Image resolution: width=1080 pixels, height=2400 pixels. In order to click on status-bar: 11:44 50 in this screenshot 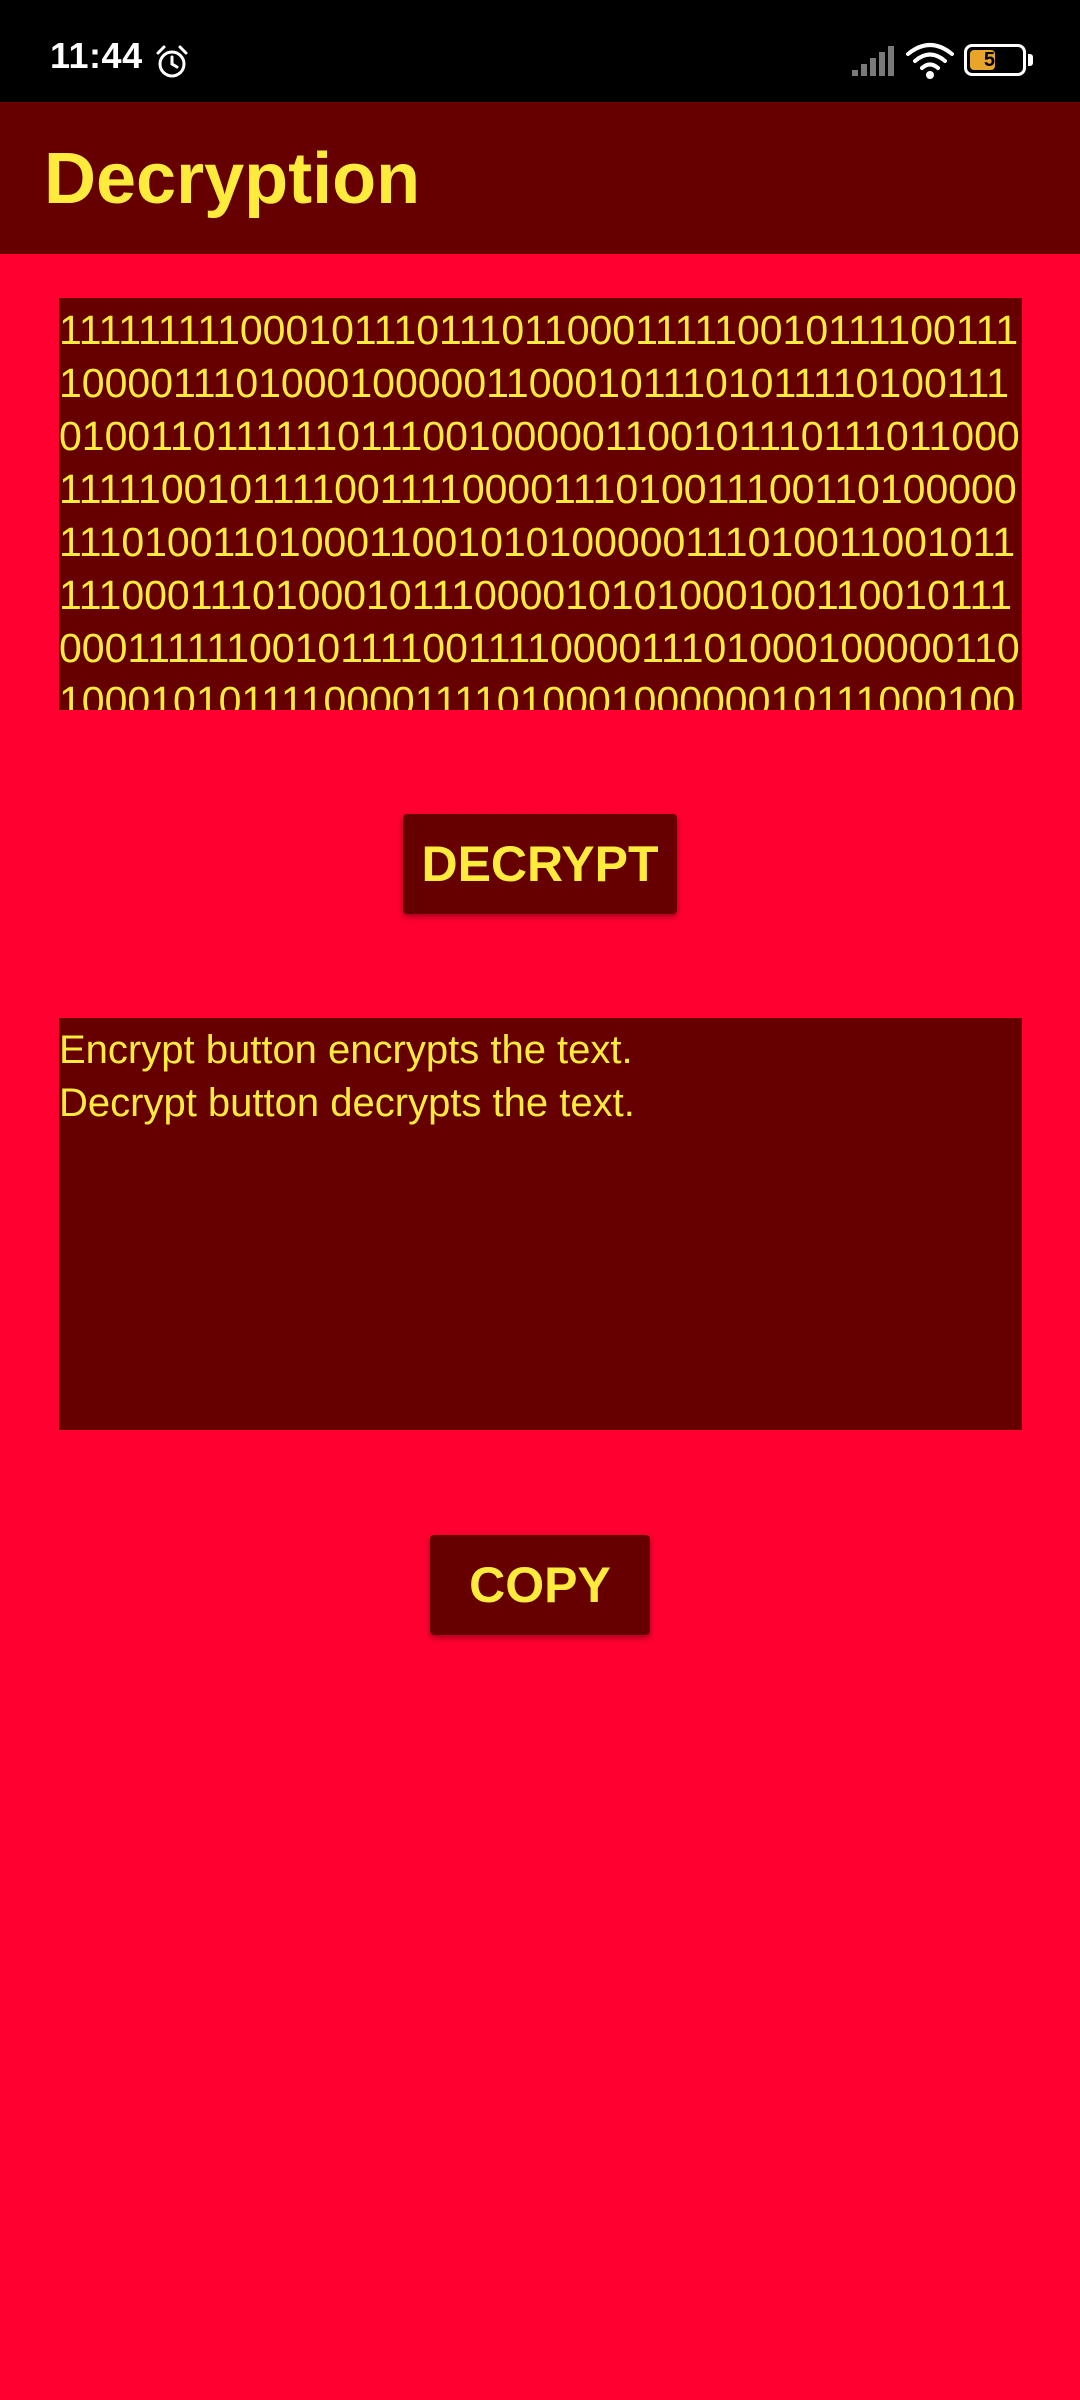, I will do `click(540, 51)`.